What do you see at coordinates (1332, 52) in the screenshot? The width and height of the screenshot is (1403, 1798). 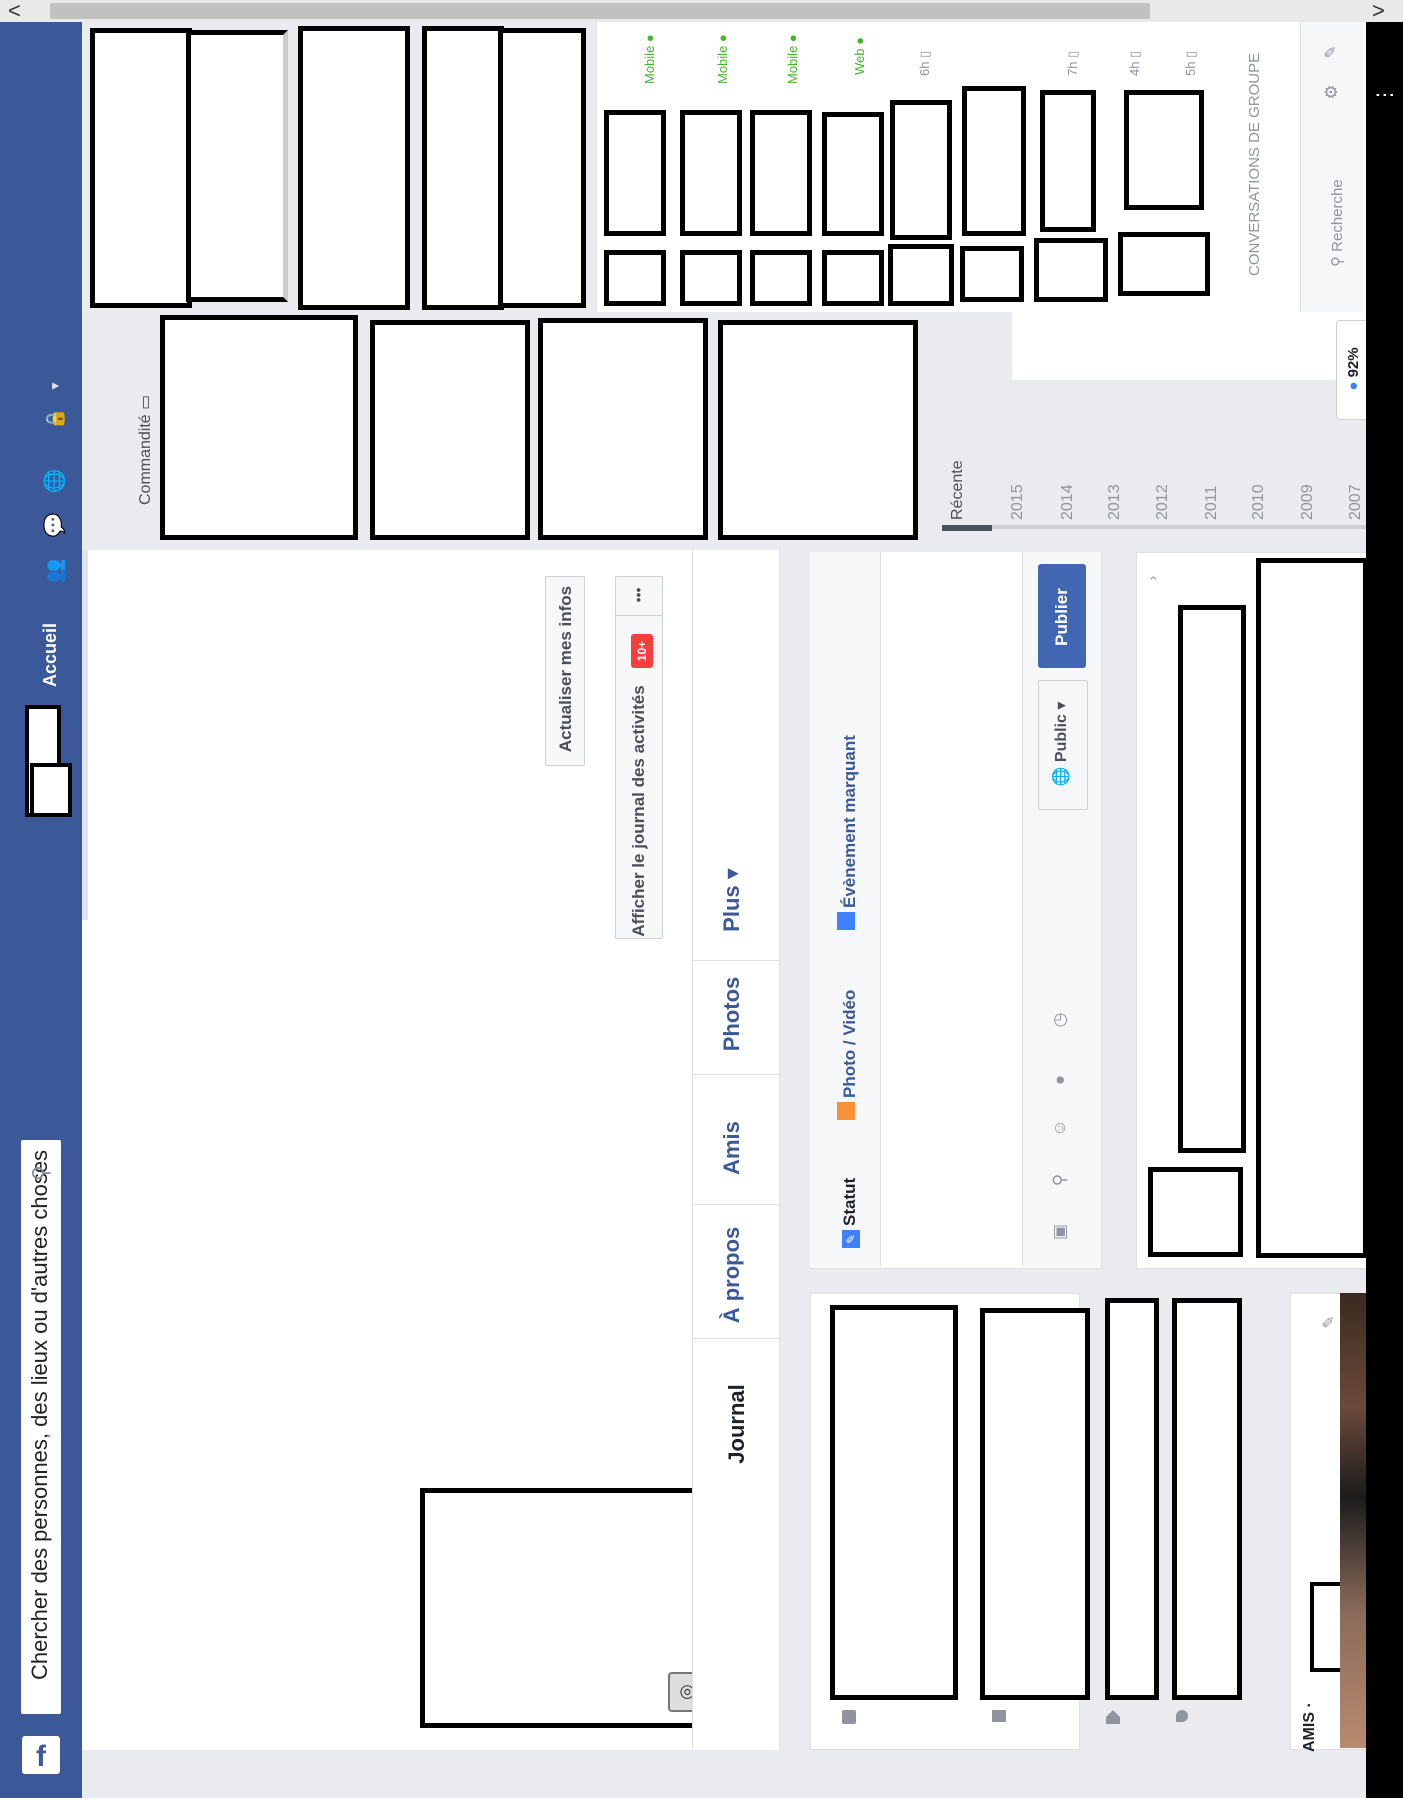 I see `new-message-icon: ✎` at bounding box center [1332, 52].